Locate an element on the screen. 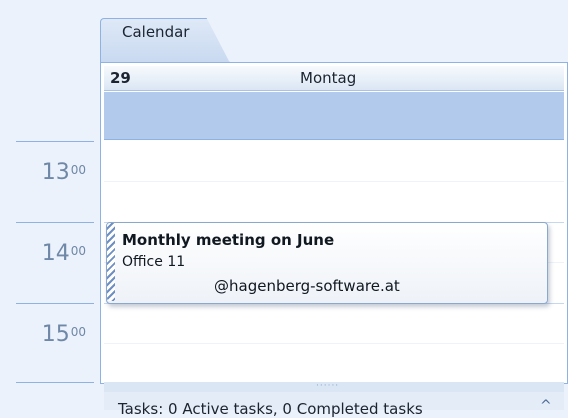 The image size is (568, 418). day-number: 29 is located at coordinates (120, 78).